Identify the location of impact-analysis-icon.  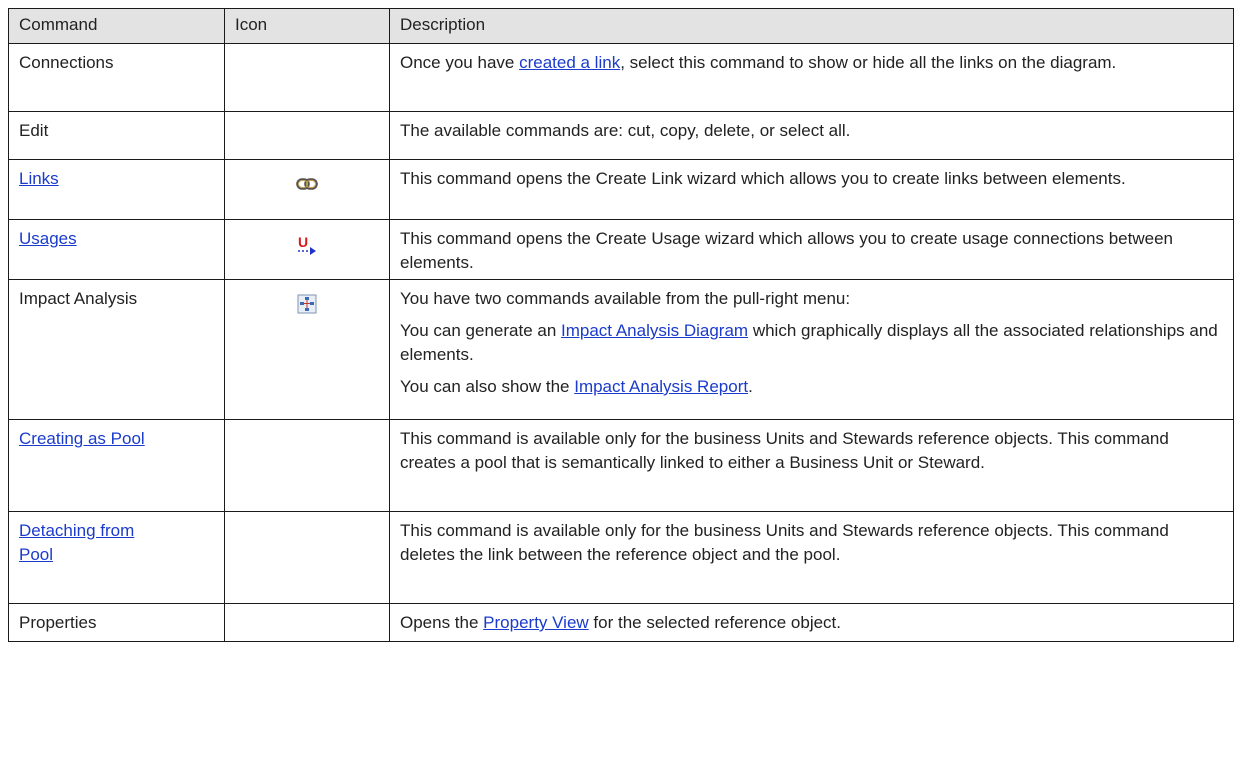
(307, 307).